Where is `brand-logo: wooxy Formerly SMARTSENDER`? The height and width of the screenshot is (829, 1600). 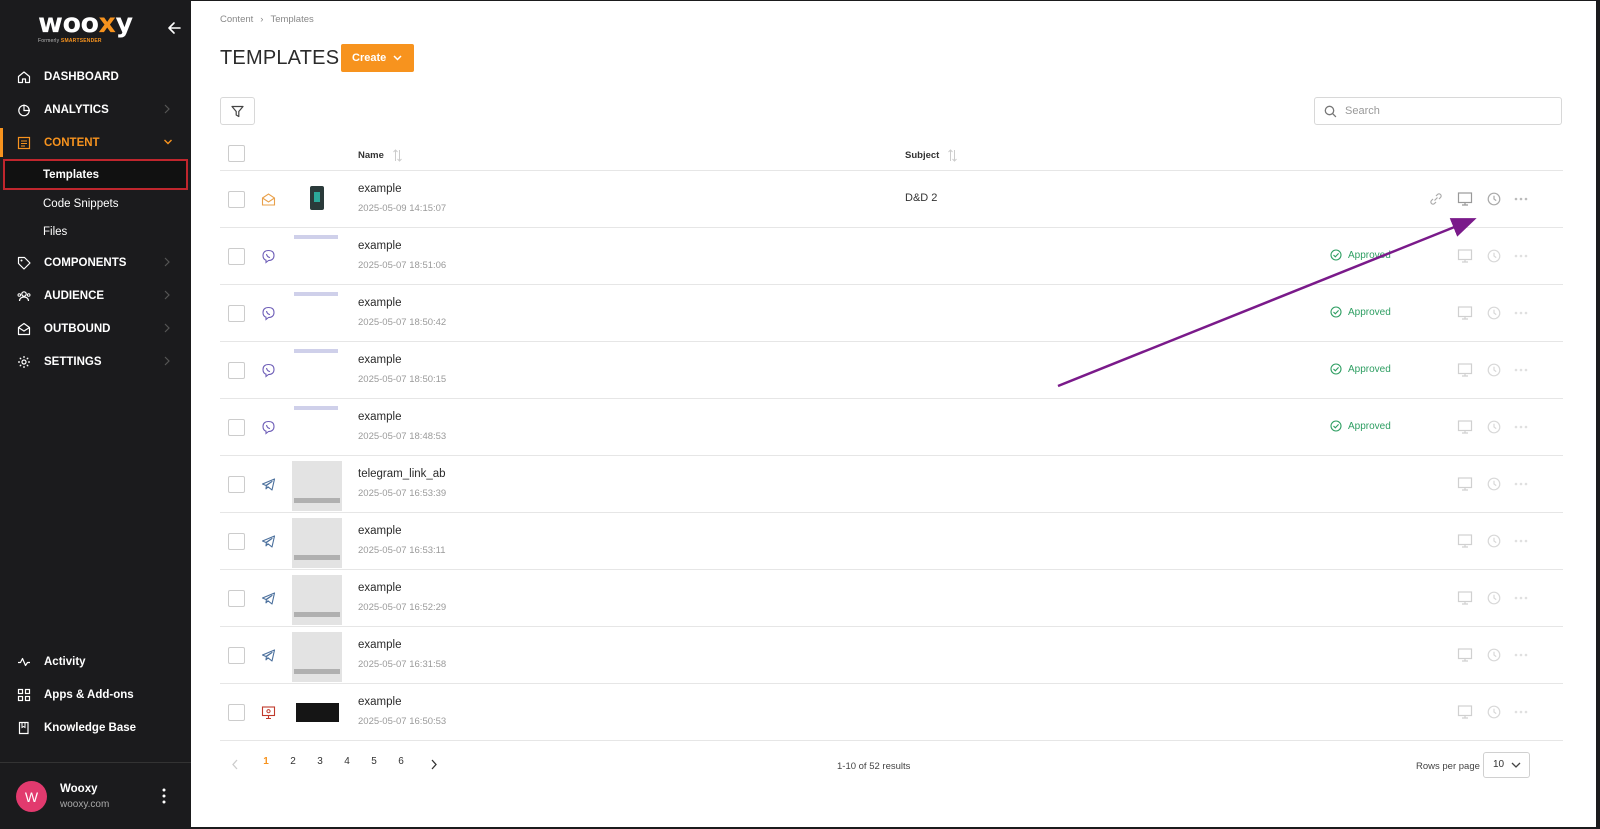 brand-logo: wooxy Formerly SMARTSENDER is located at coordinates (98, 28).